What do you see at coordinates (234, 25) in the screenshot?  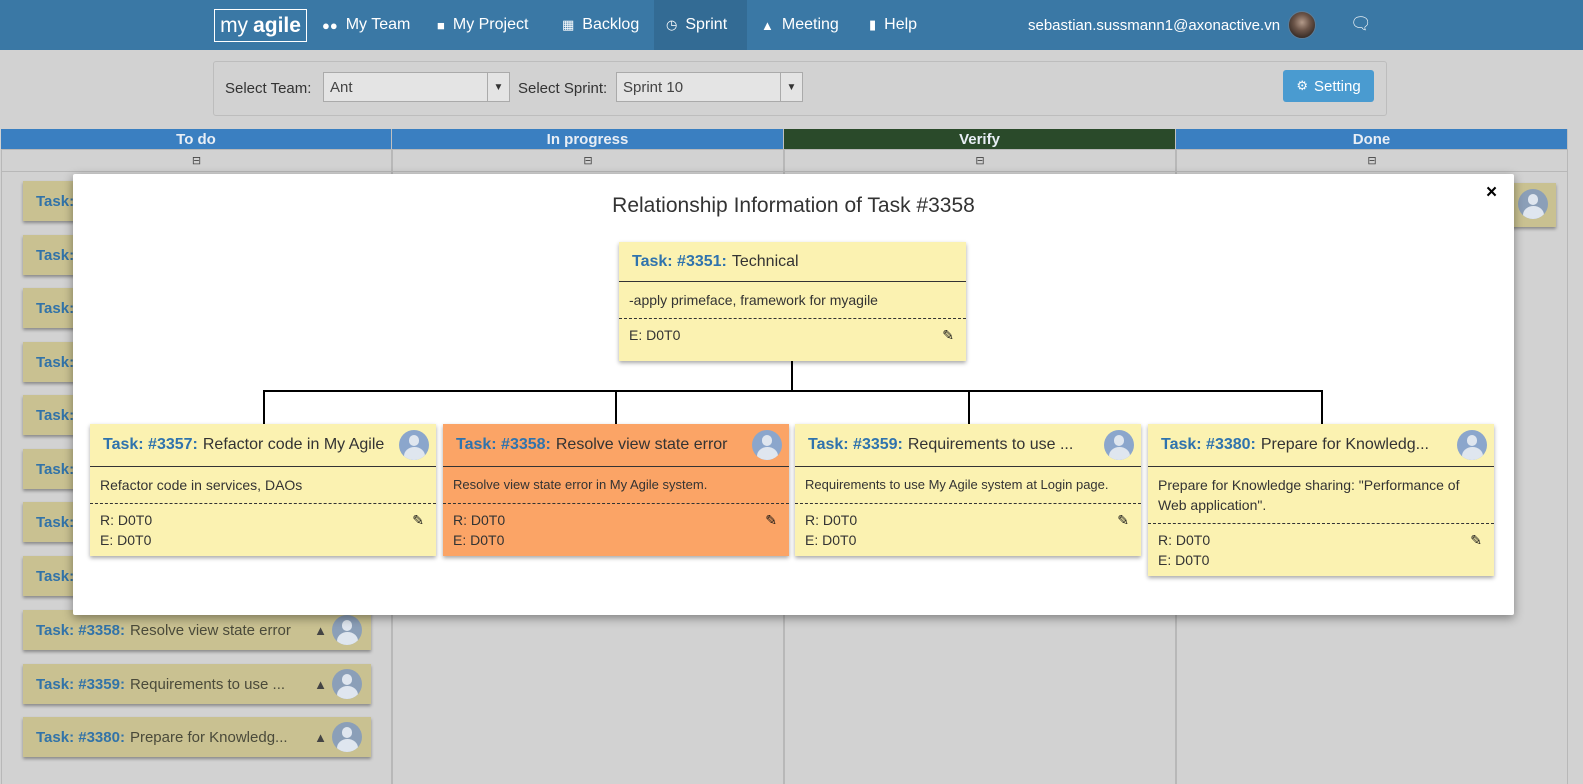 I see `logo-my: my` at bounding box center [234, 25].